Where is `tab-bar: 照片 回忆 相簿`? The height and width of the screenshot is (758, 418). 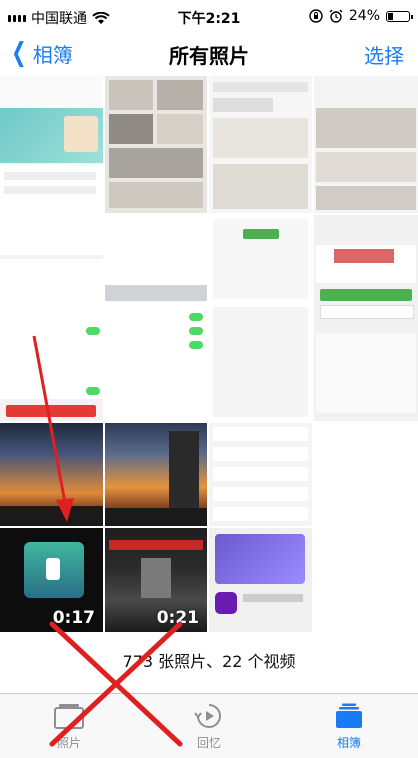
tab-bar: 照片 回忆 相簿 is located at coordinates (209, 725).